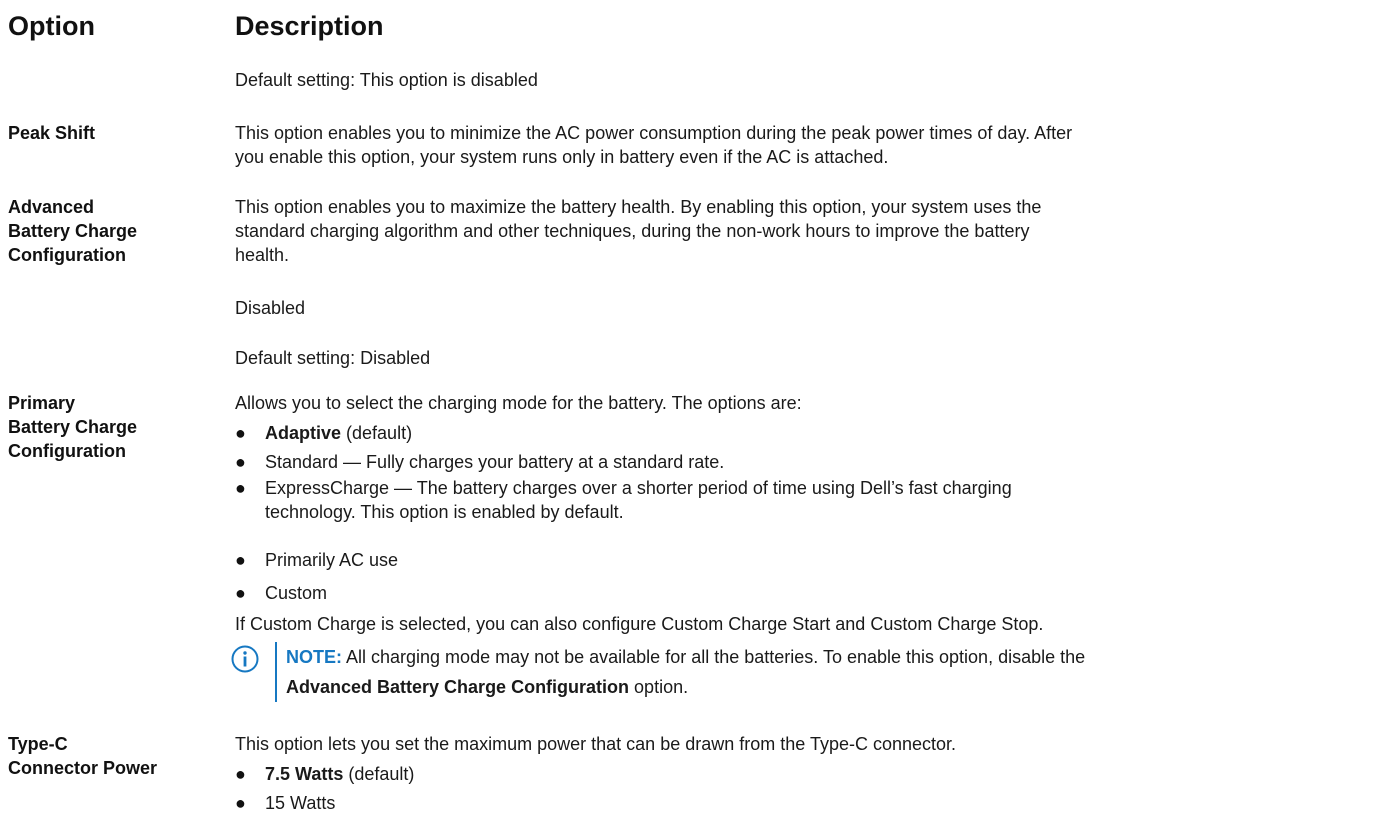 The image size is (1397, 825). Describe the element at coordinates (304, 774) in the screenshot. I see `option-7-5-watts-label: 7.5 Watts` at that location.